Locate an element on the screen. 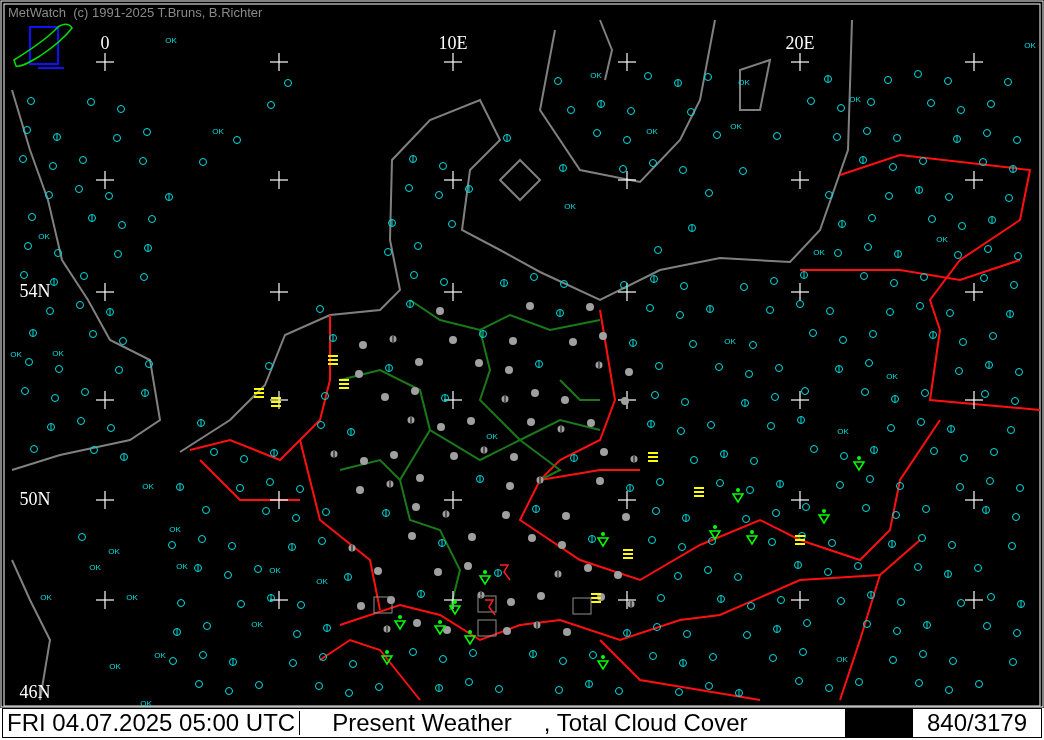 The height and width of the screenshot is (740, 1044). latitude-label: 46N is located at coordinates (35, 692).